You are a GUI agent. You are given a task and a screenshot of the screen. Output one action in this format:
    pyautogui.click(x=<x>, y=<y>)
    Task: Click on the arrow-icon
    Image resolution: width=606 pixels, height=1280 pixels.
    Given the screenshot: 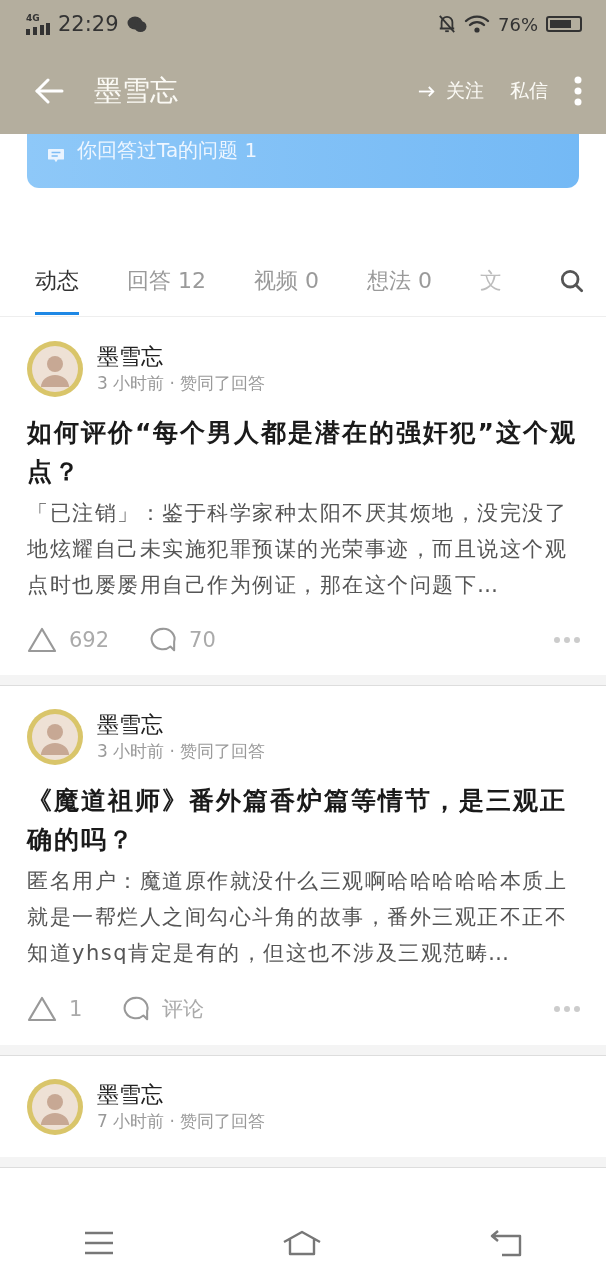 What is the action you would take?
    pyautogui.click(x=427, y=91)
    